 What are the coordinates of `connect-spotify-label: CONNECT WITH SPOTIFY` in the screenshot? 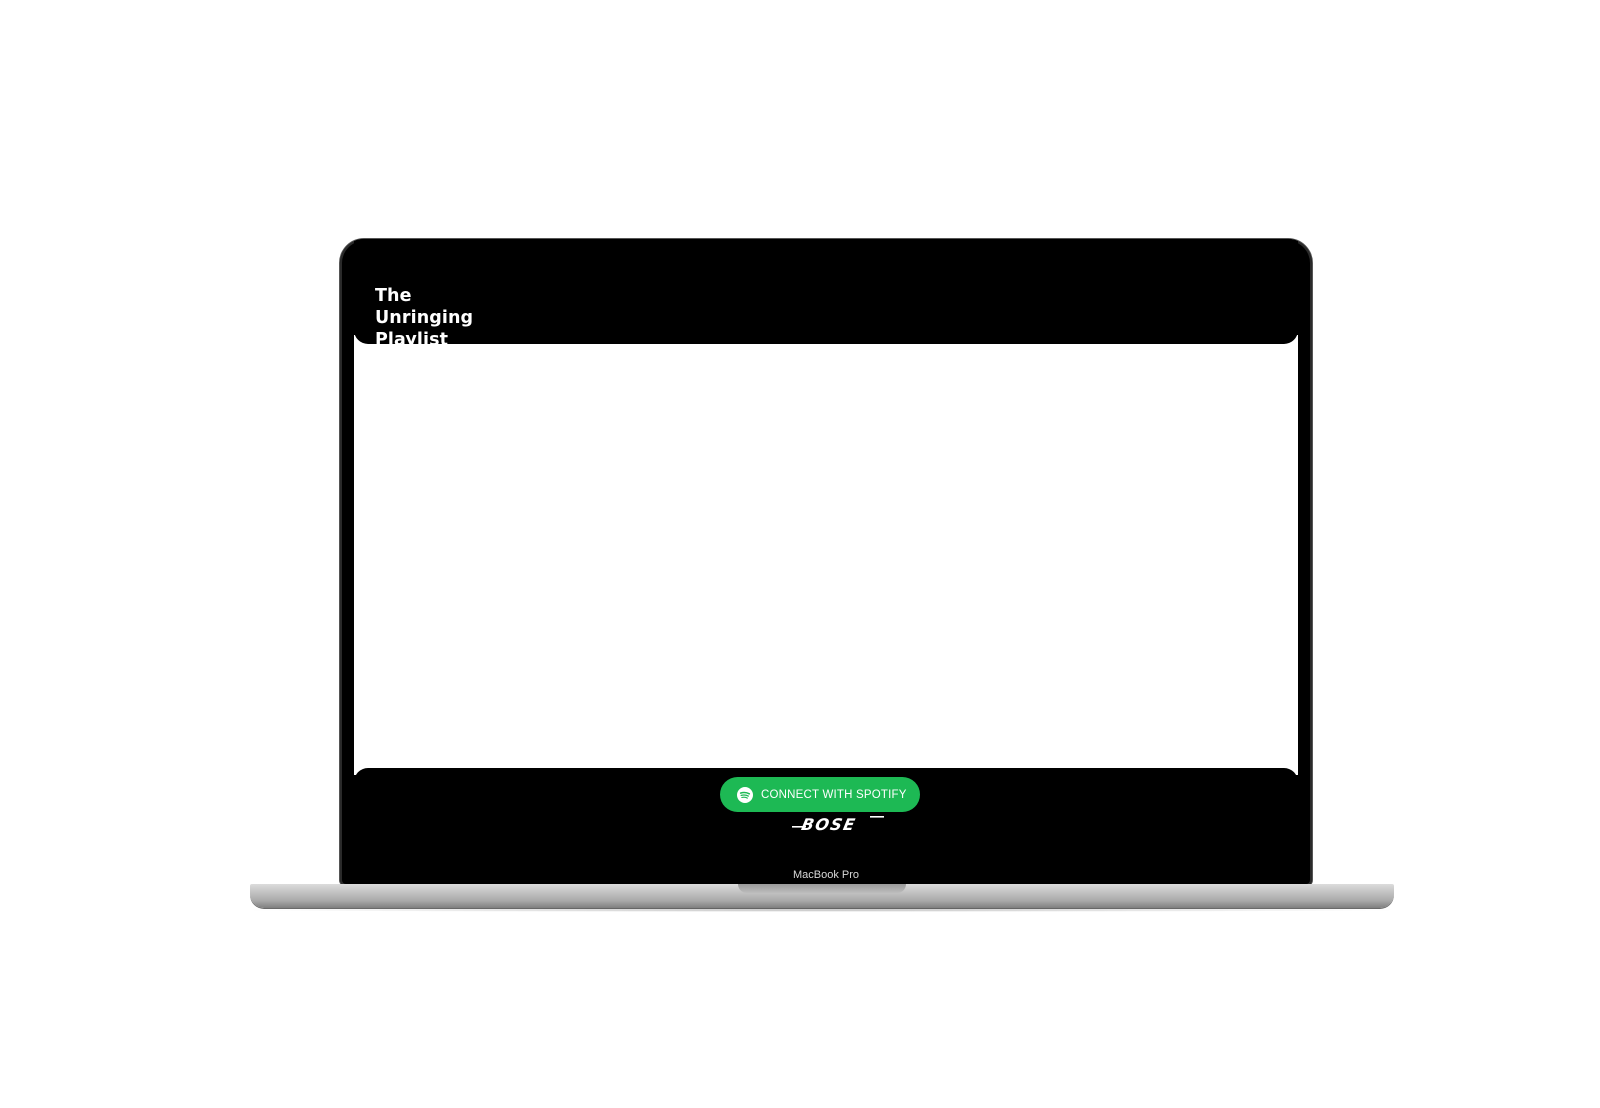 It's located at (834, 794).